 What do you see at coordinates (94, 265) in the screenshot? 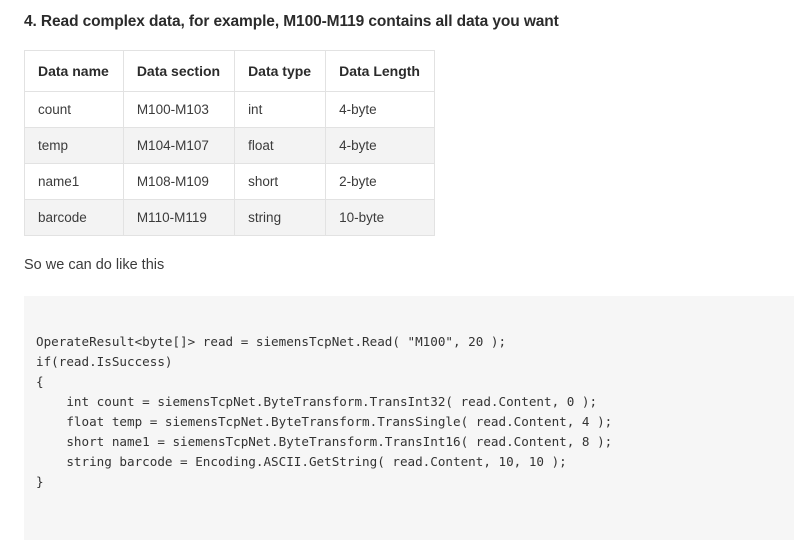
I see `body-paragraph: So we can do like this` at bounding box center [94, 265].